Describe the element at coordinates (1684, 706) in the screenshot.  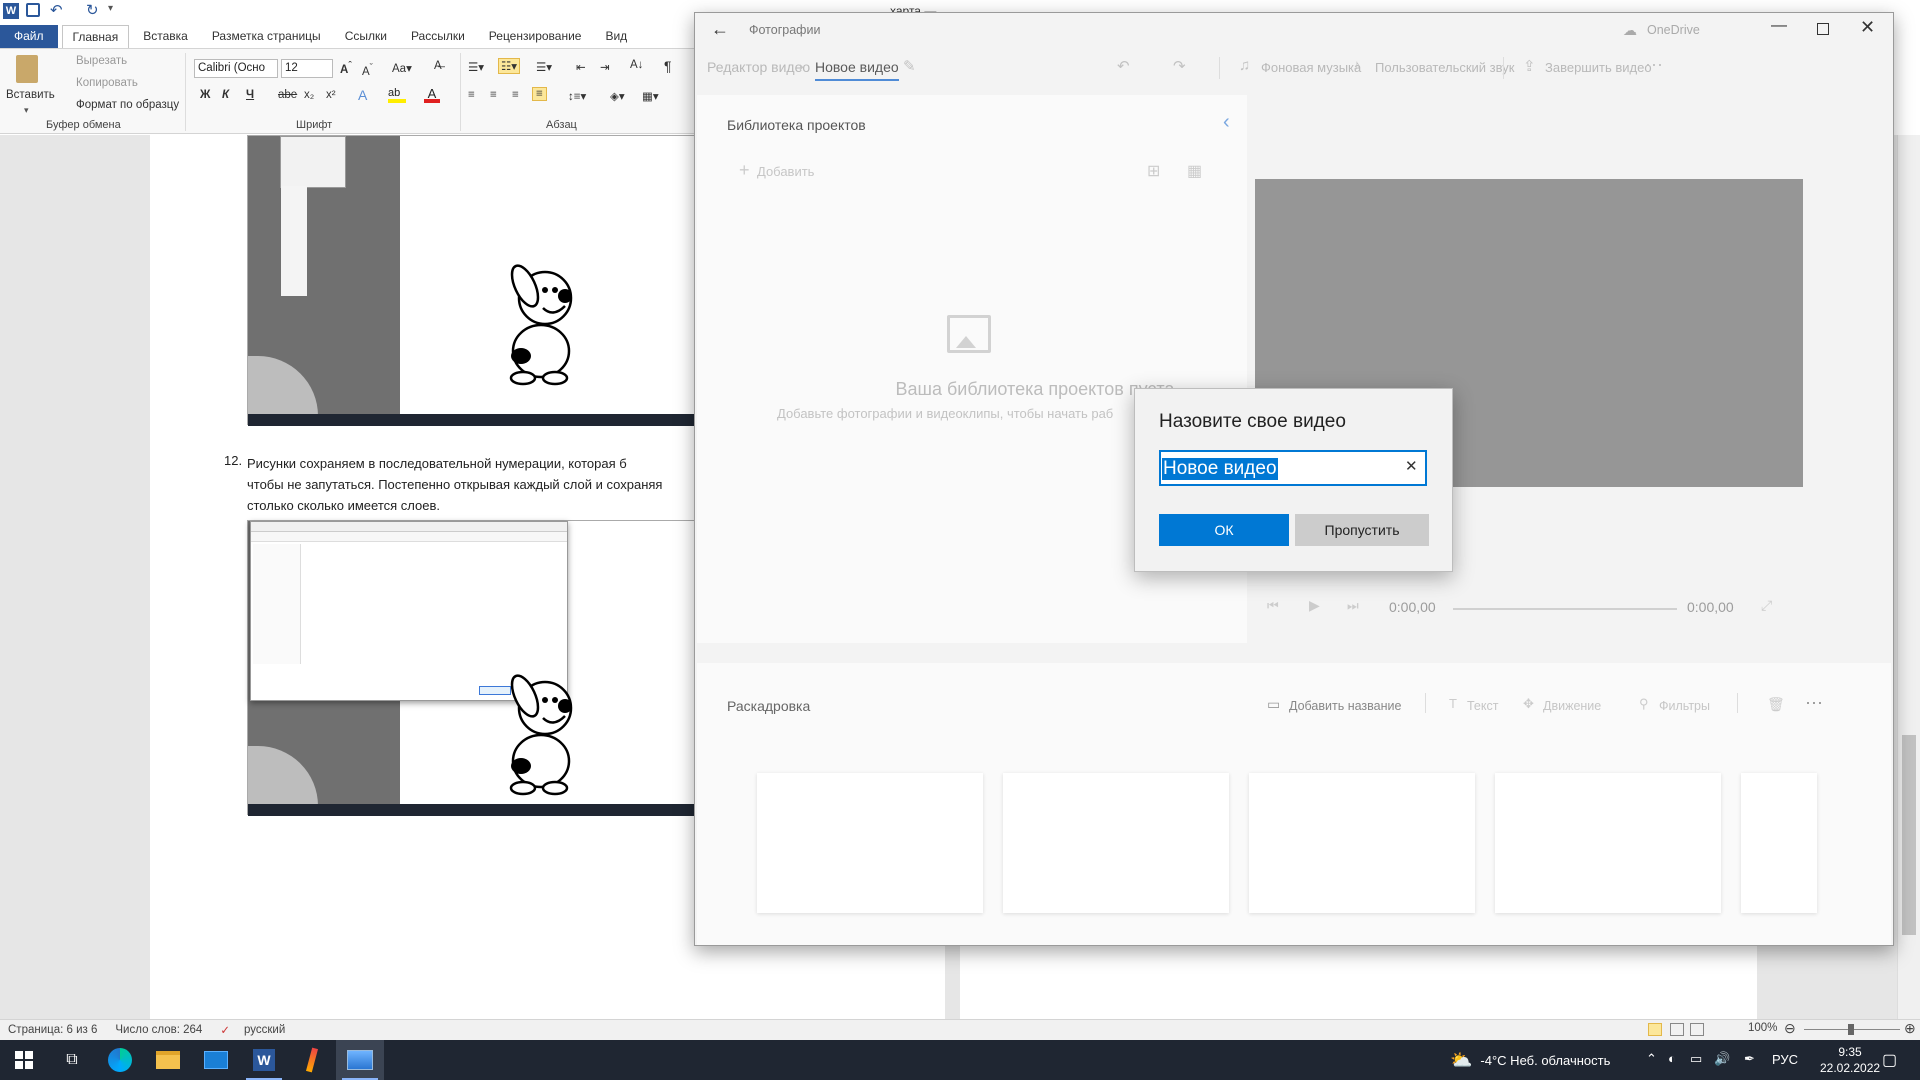
I see `filters-button: Фильтры` at that location.